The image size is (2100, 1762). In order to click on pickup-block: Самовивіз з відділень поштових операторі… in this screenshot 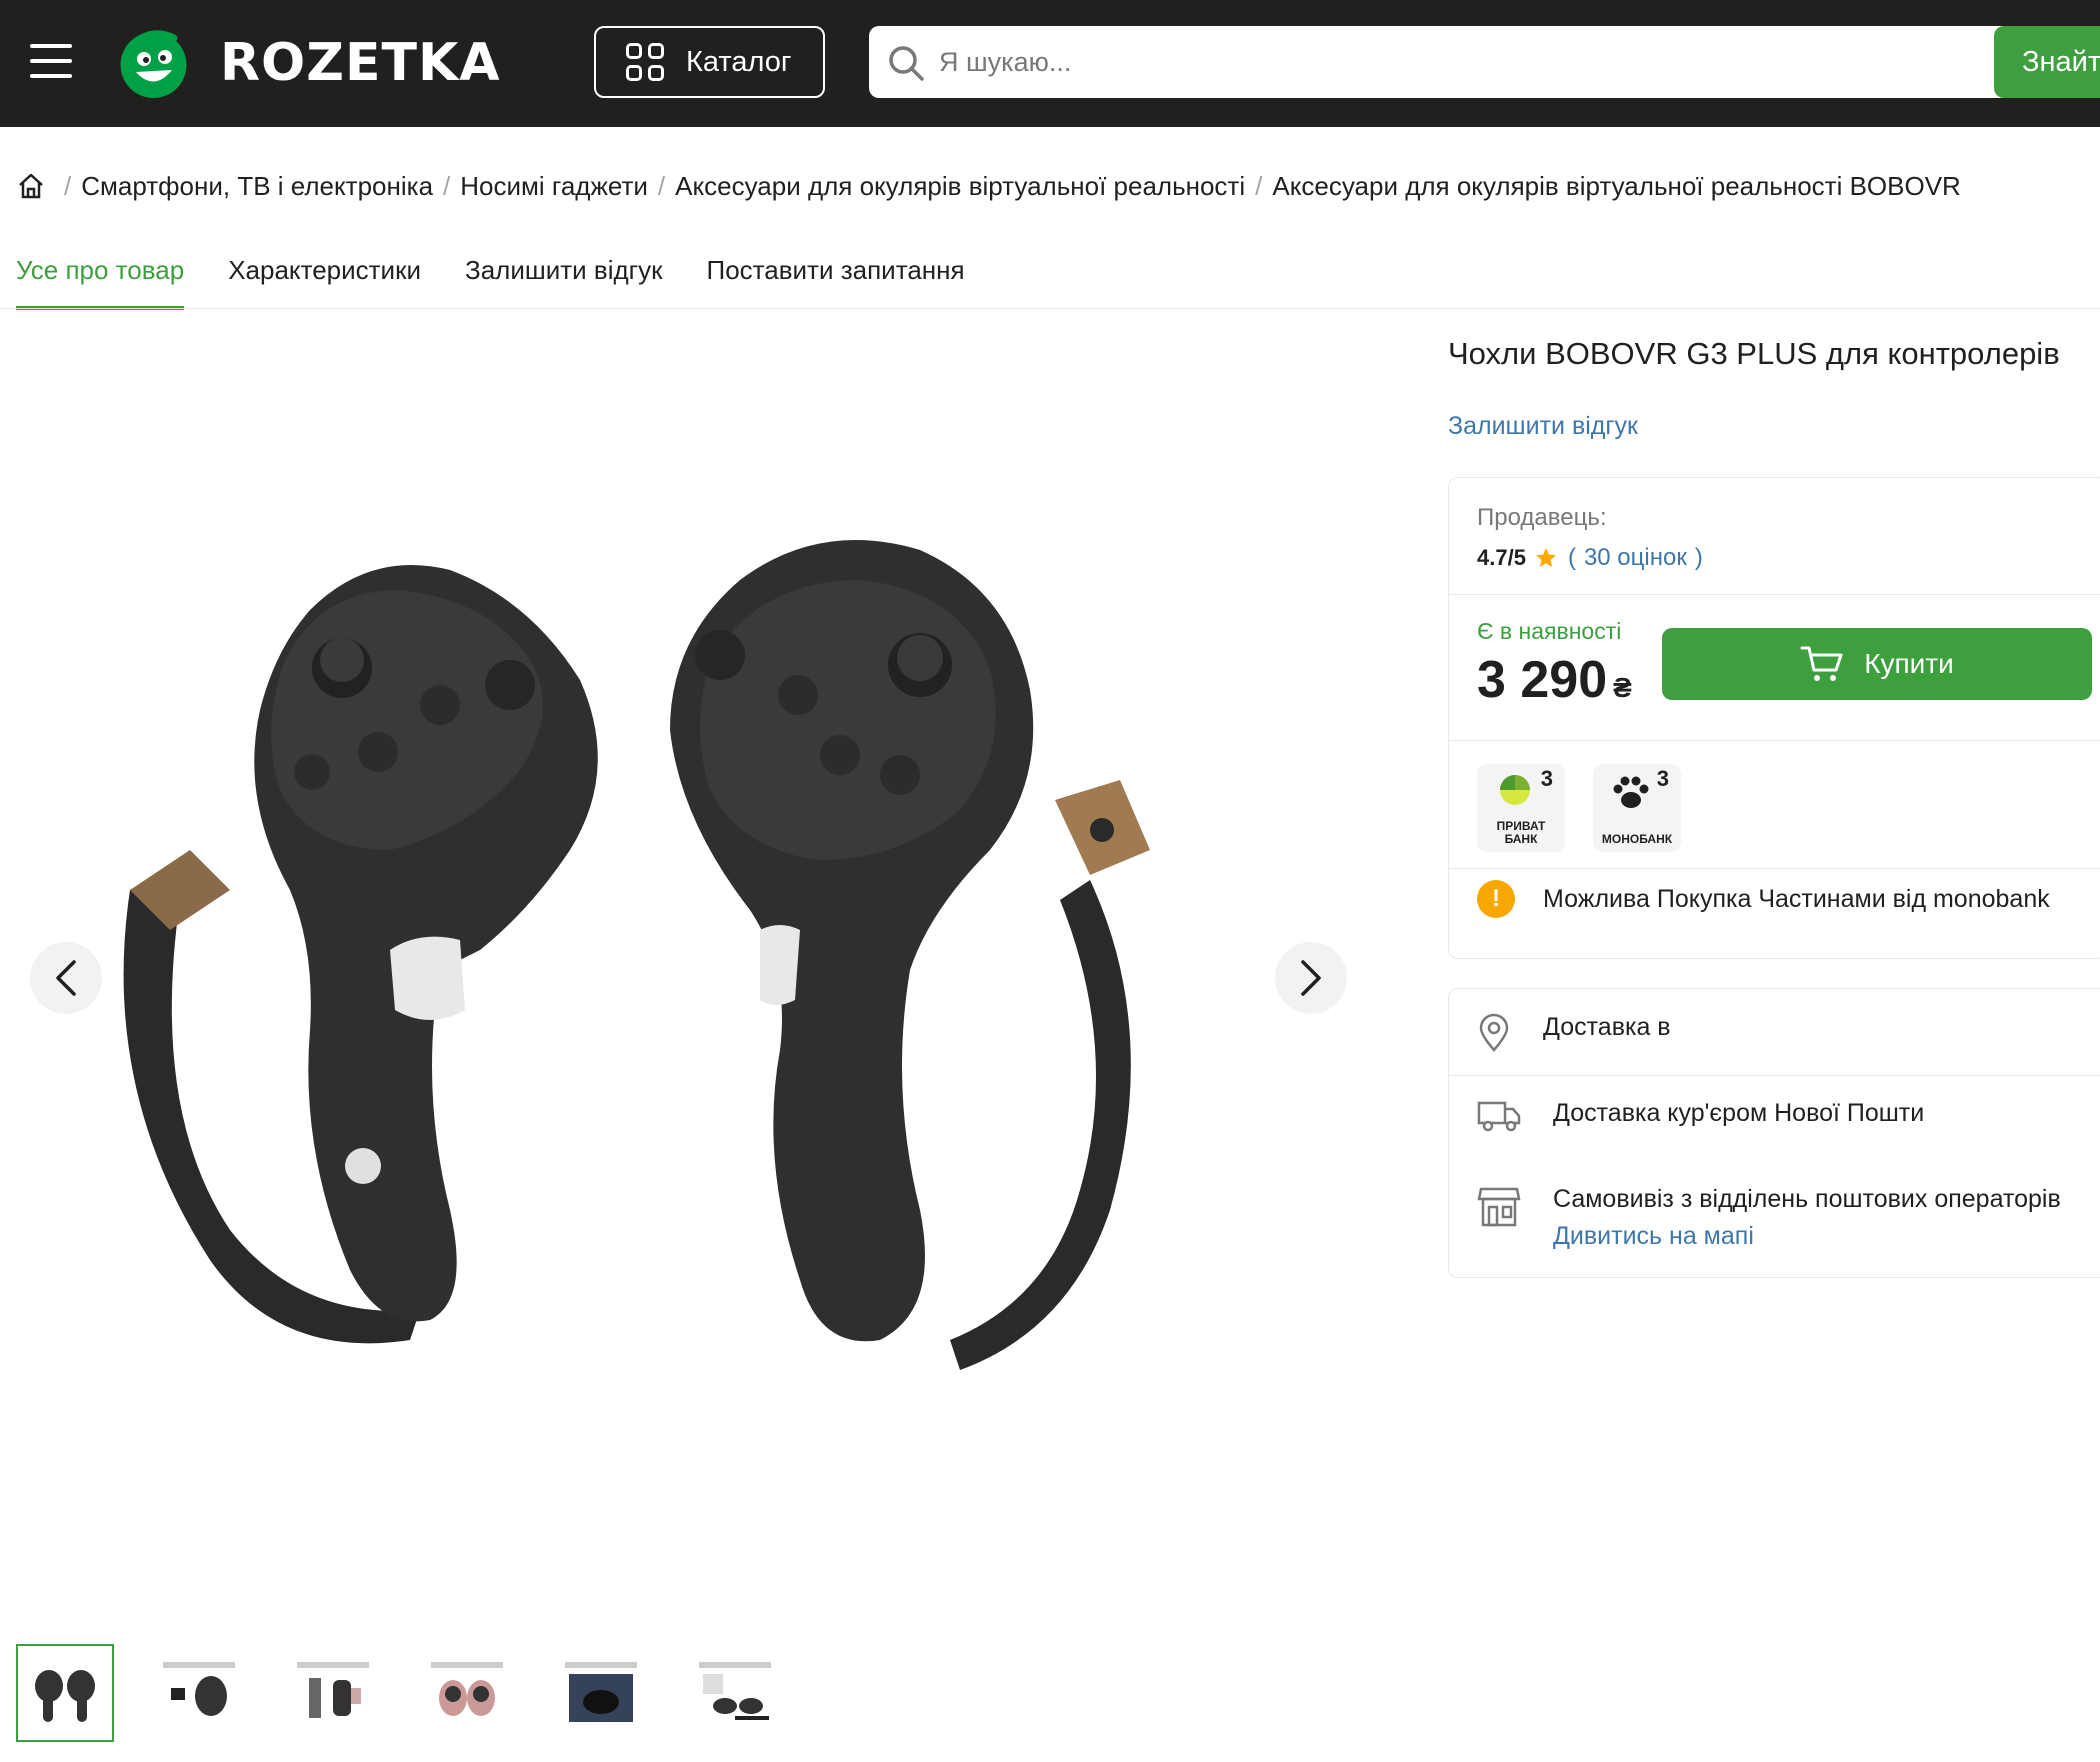, I will do `click(1807, 1218)`.